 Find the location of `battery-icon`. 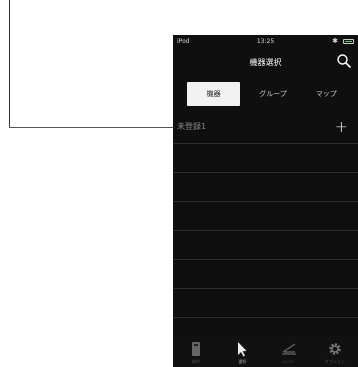

battery-icon is located at coordinates (348, 41).